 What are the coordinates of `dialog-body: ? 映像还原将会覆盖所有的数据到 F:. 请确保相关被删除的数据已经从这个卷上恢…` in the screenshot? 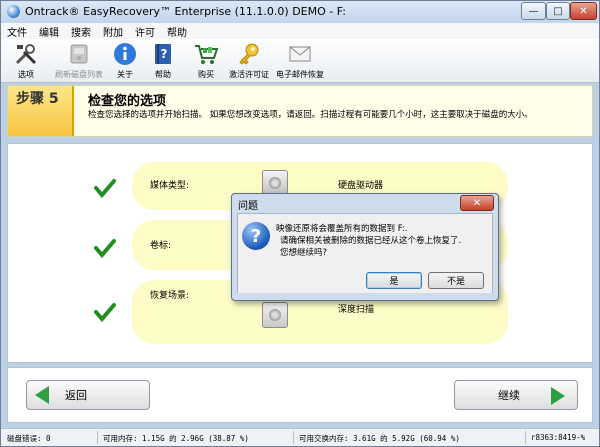 It's located at (365, 253).